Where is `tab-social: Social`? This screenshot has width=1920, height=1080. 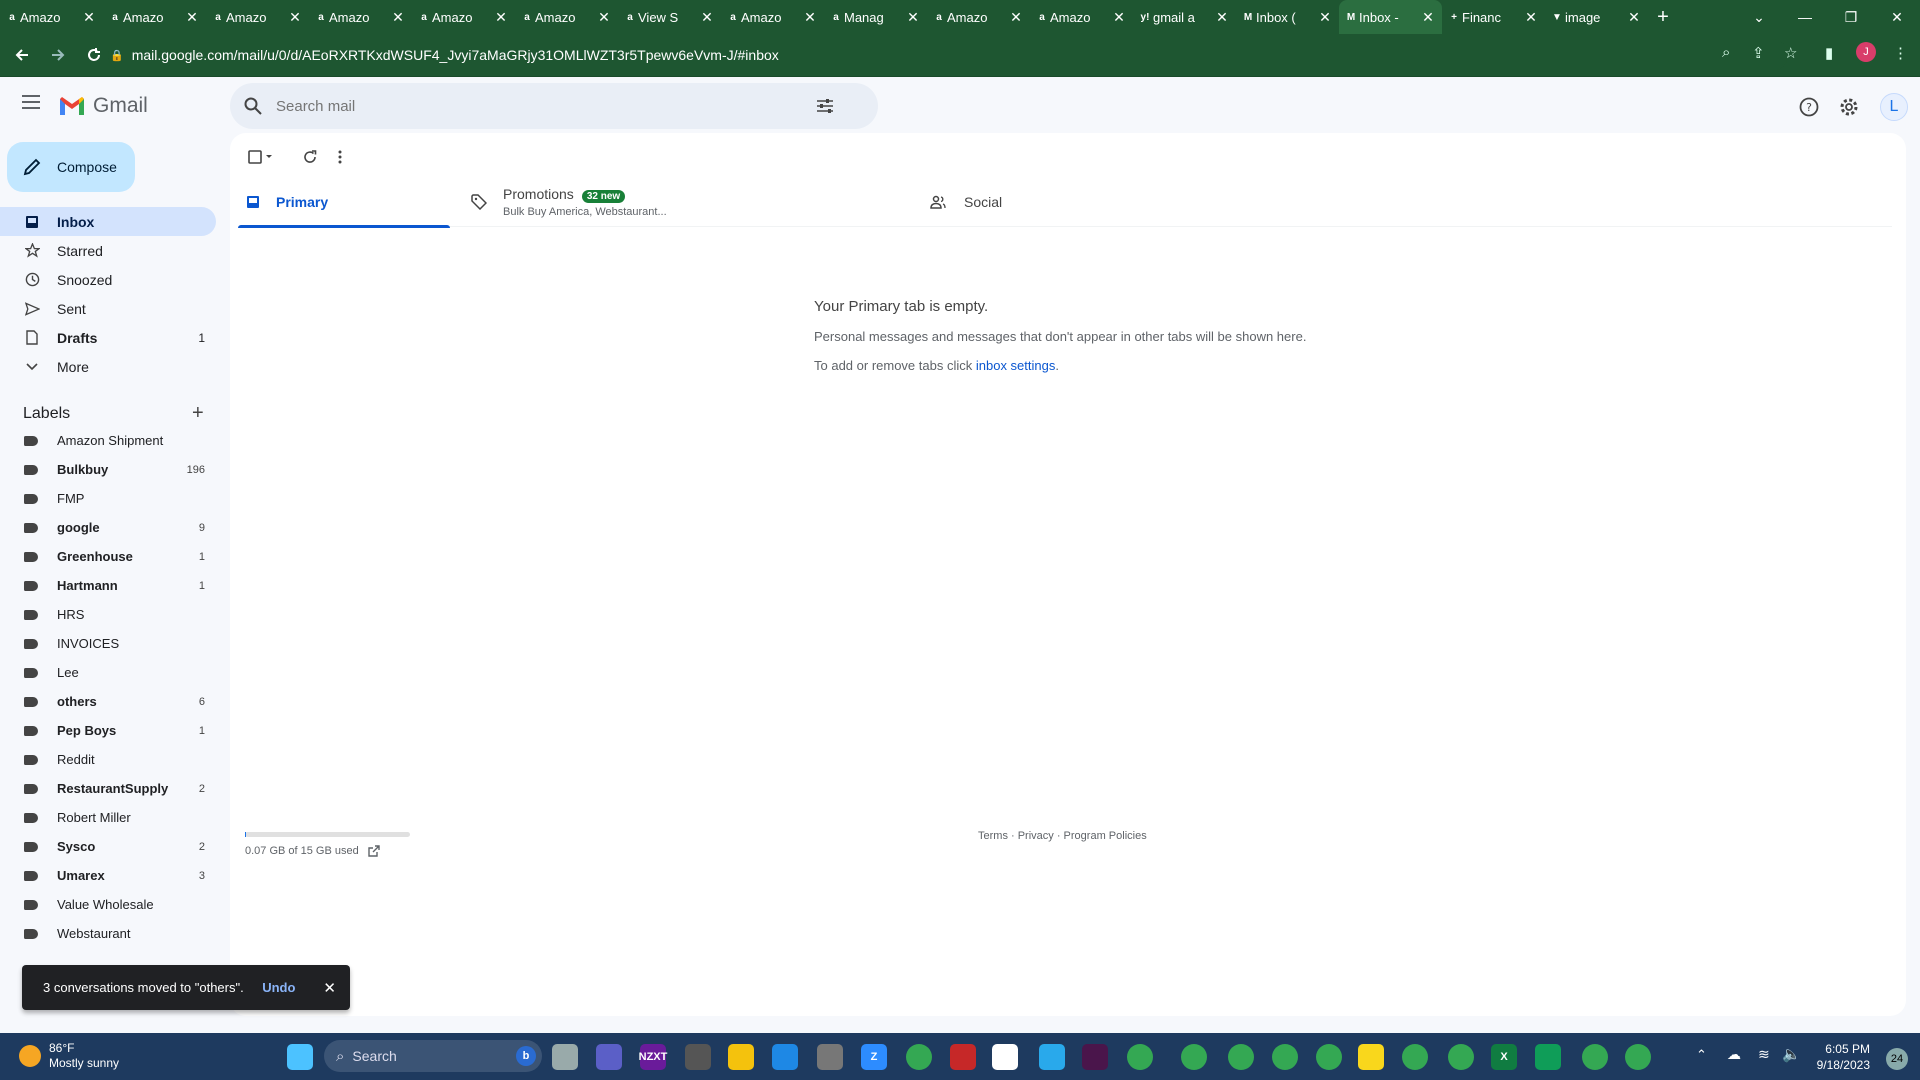 tab-social: Social is located at coordinates (1030, 202).